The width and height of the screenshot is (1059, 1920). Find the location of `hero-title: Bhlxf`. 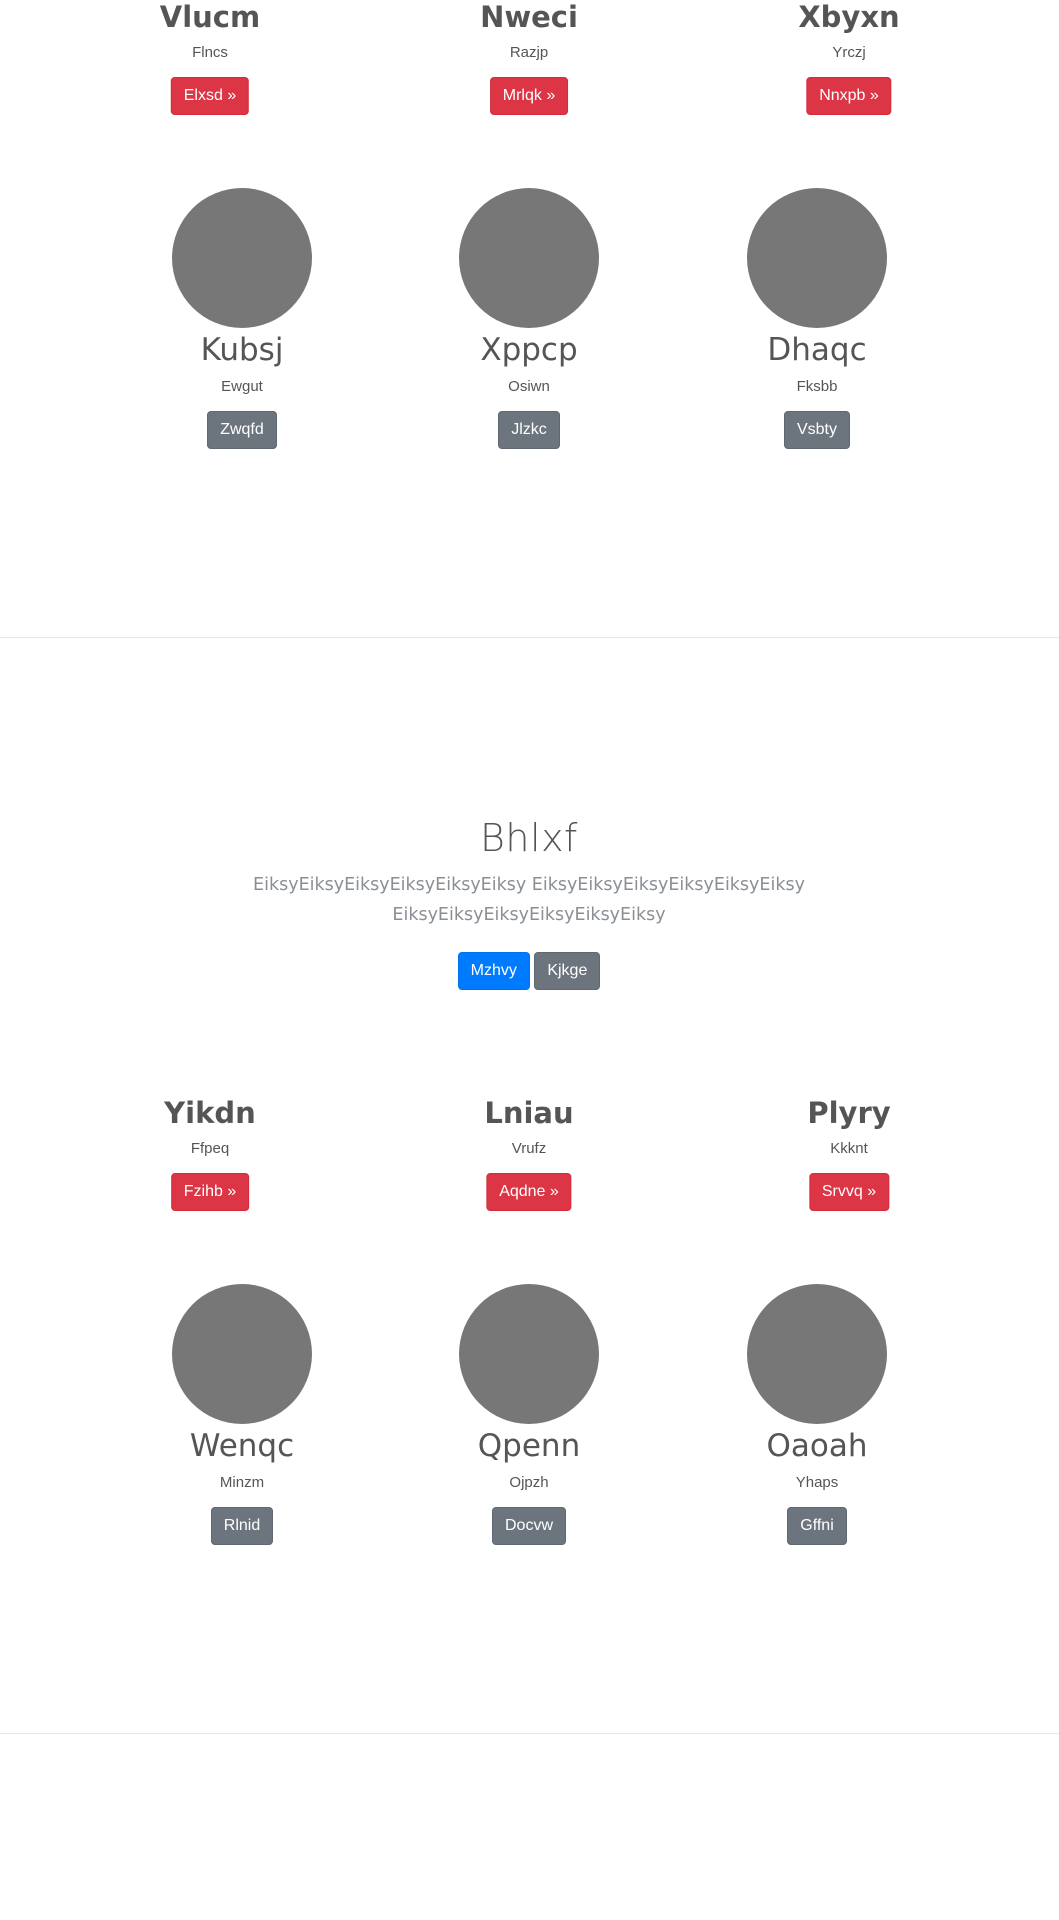

hero-title: Bhlxf is located at coordinates (529, 838).